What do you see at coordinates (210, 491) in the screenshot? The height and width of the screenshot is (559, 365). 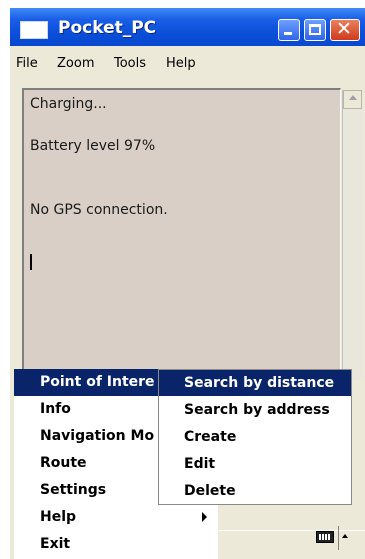 I see `submenu-item-label: Delete` at bounding box center [210, 491].